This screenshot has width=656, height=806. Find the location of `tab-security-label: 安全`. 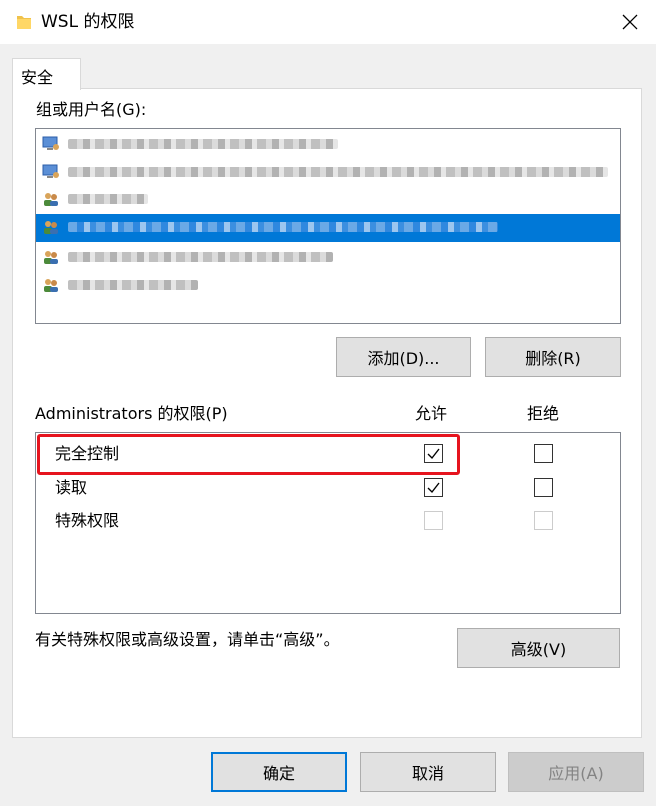

tab-security-label: 安全 is located at coordinates (37, 77).